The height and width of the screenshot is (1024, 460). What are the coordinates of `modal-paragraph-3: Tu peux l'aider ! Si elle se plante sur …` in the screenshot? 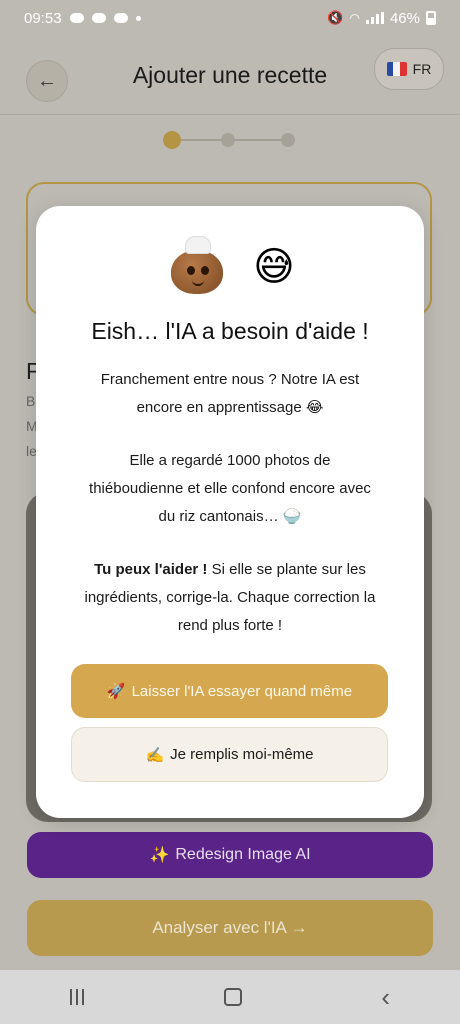 It's located at (230, 598).